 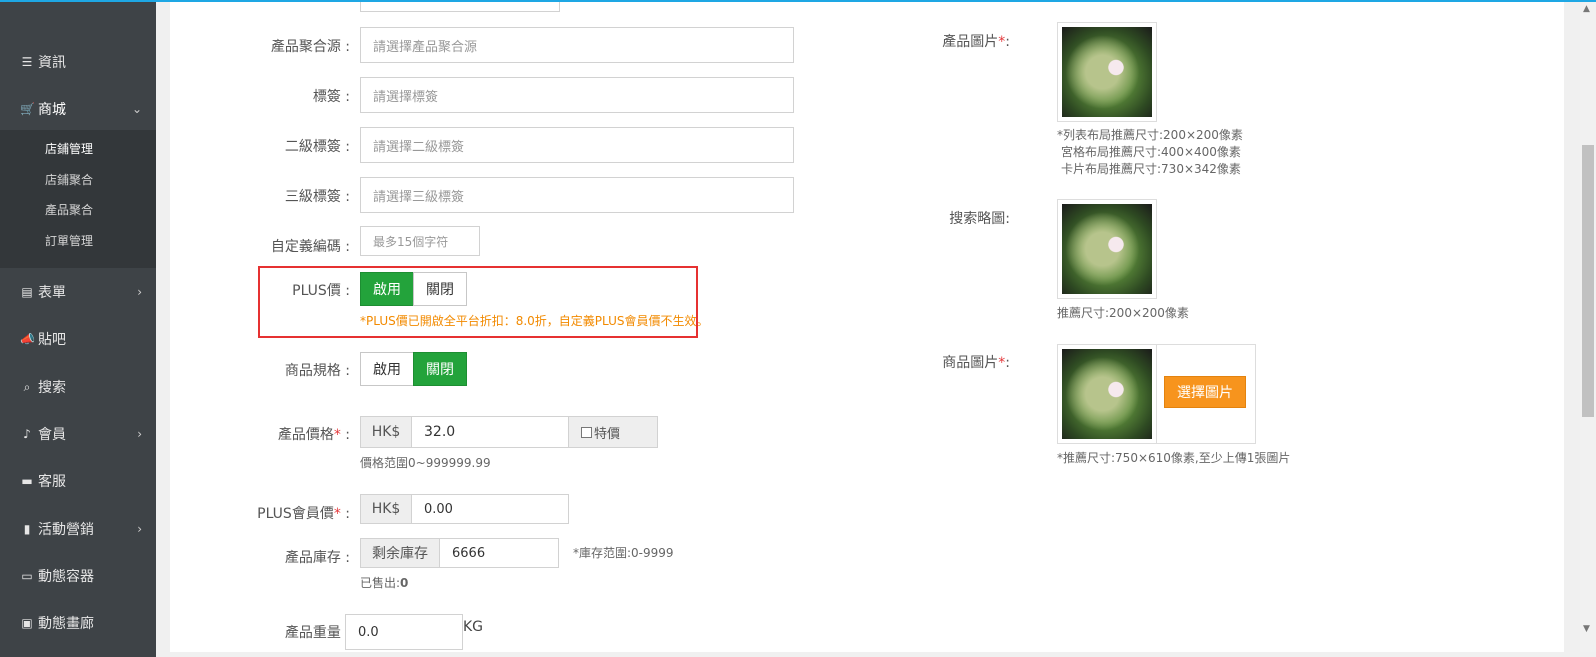 I want to click on scroll-down-arrow-icon: ▼, so click(x=1586, y=629).